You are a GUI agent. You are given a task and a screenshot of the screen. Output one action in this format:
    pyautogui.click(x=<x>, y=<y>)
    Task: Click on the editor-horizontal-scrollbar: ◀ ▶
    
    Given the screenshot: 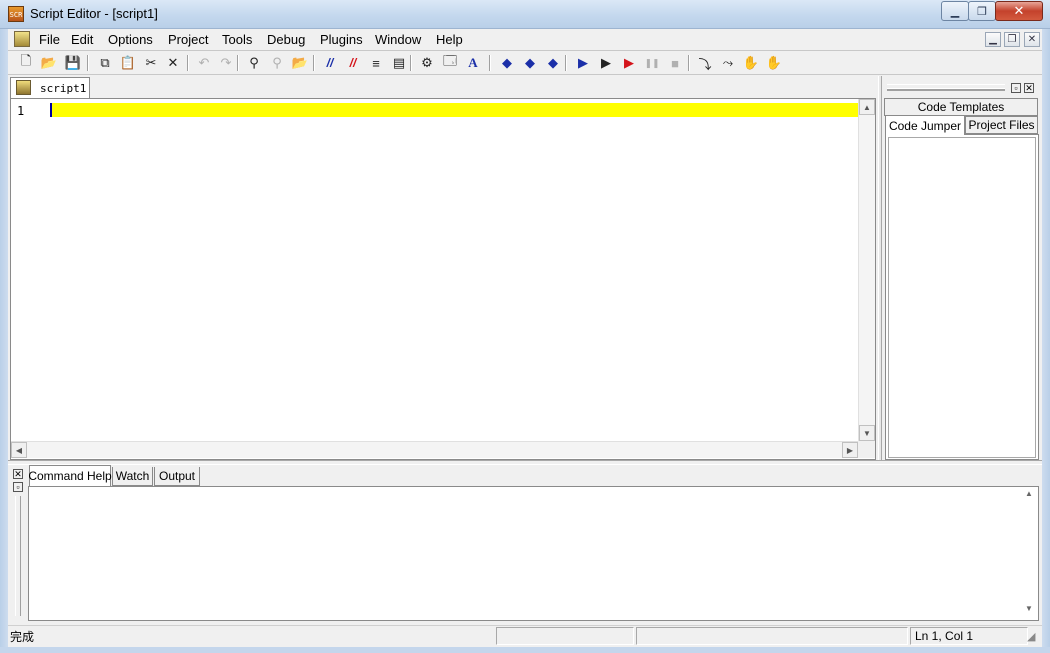 What is the action you would take?
    pyautogui.click(x=434, y=449)
    